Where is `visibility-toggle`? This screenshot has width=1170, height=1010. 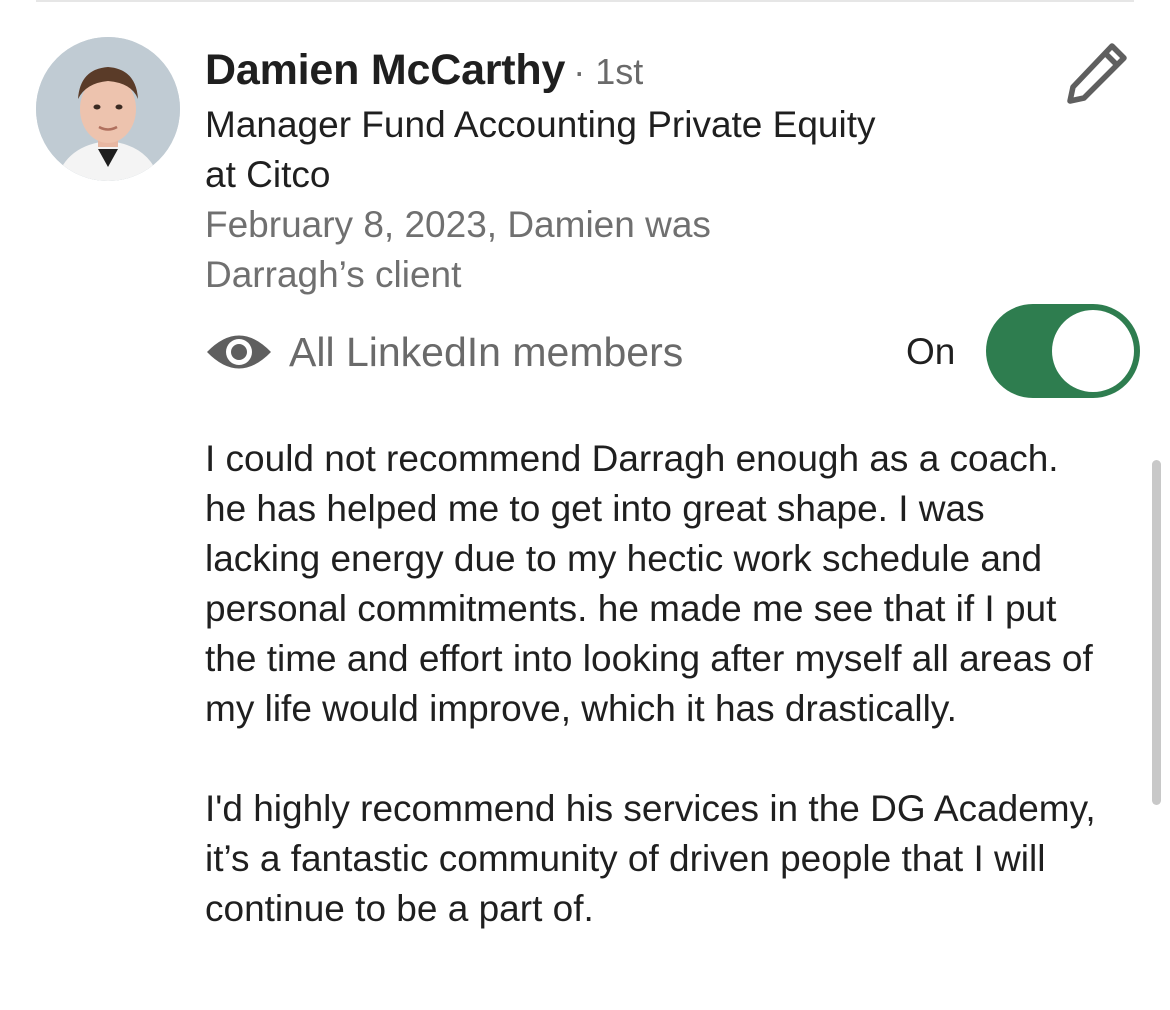 visibility-toggle is located at coordinates (1063, 351).